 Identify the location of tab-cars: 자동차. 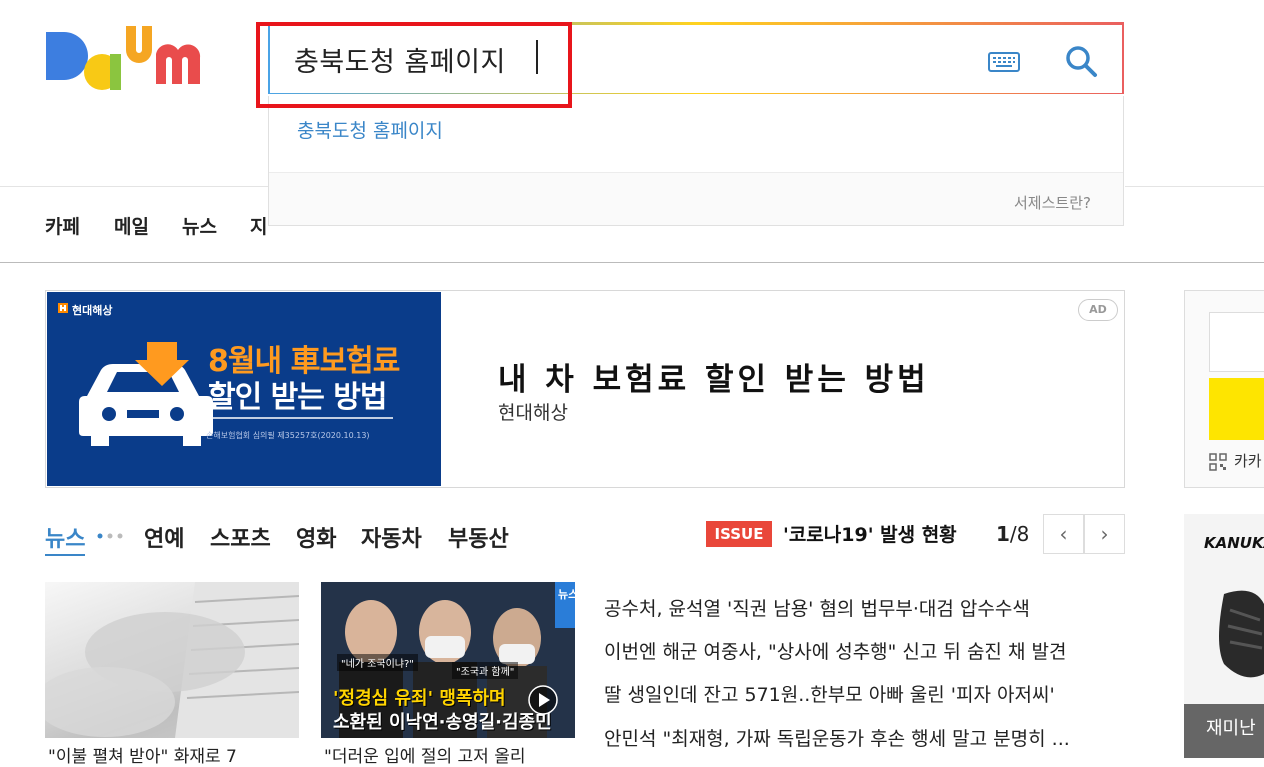
(391, 537).